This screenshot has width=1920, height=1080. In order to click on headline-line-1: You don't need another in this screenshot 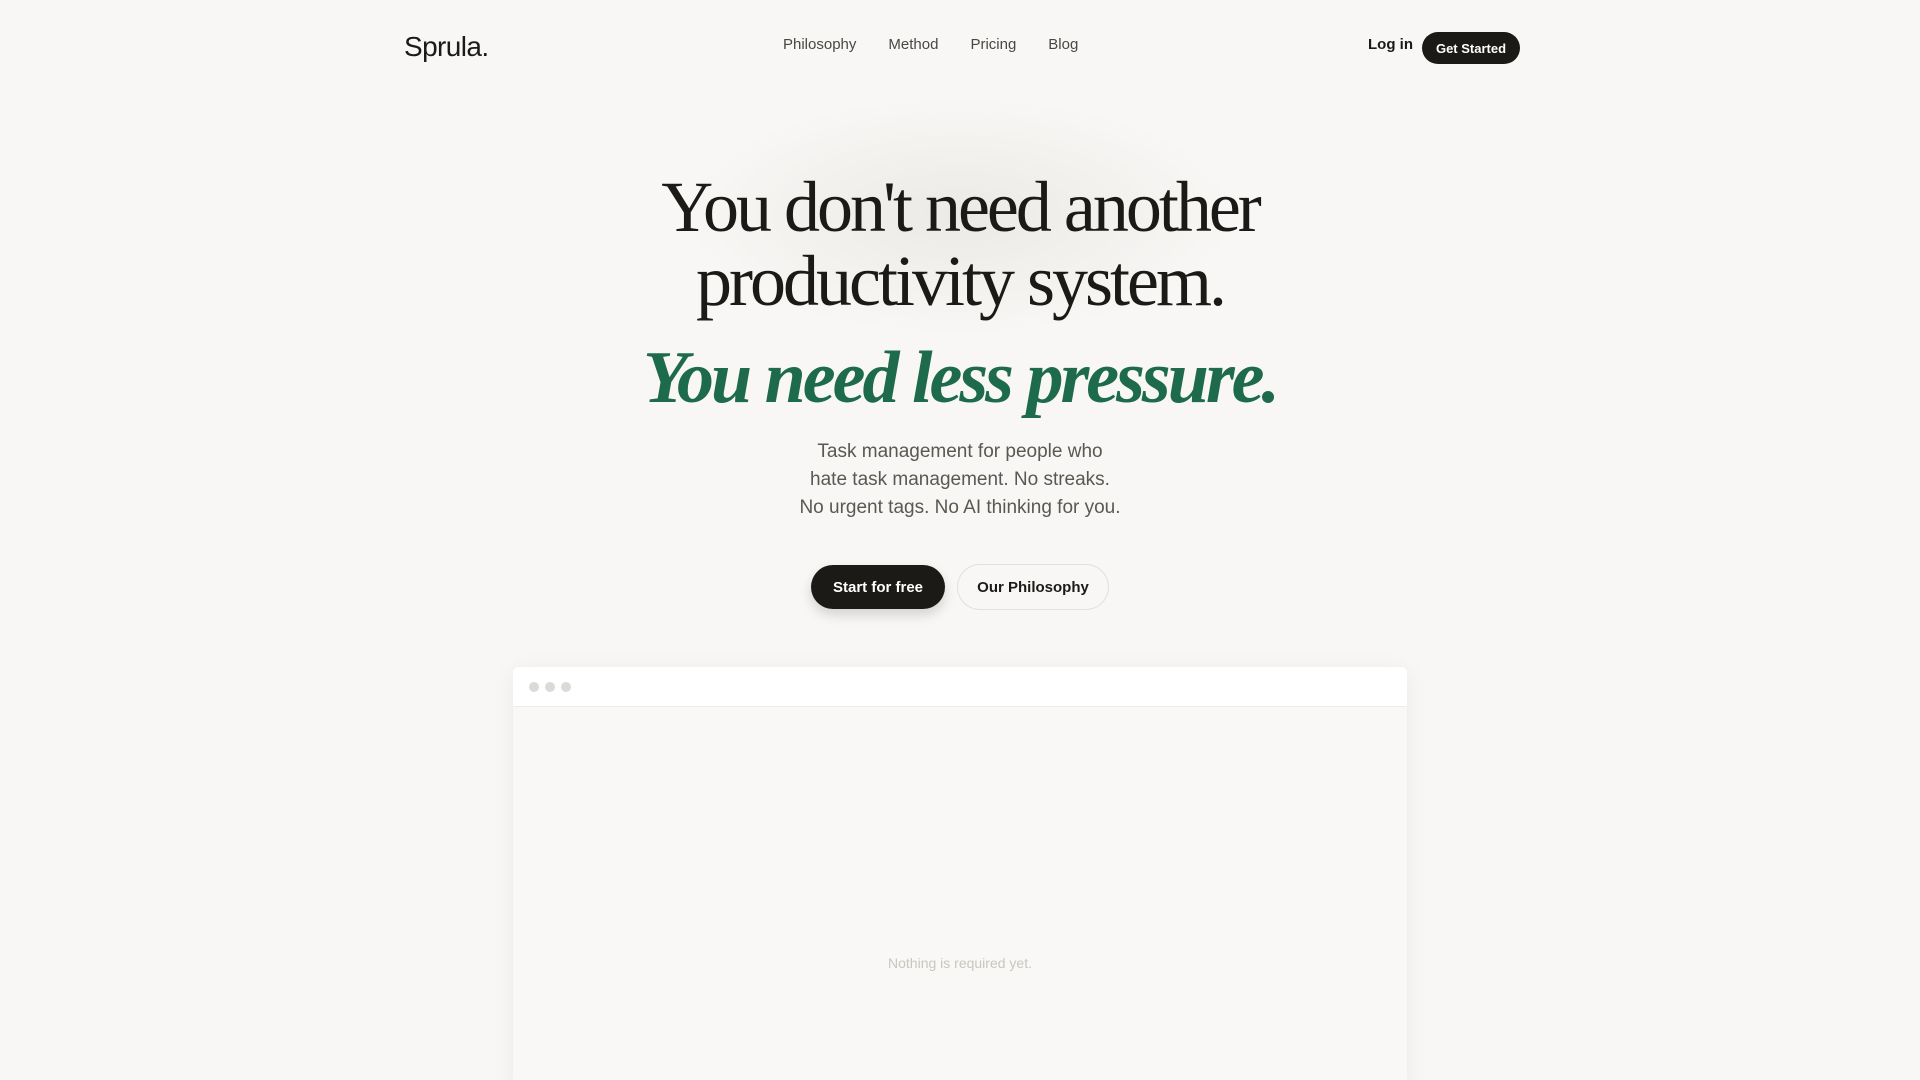, I will do `click(961, 207)`.